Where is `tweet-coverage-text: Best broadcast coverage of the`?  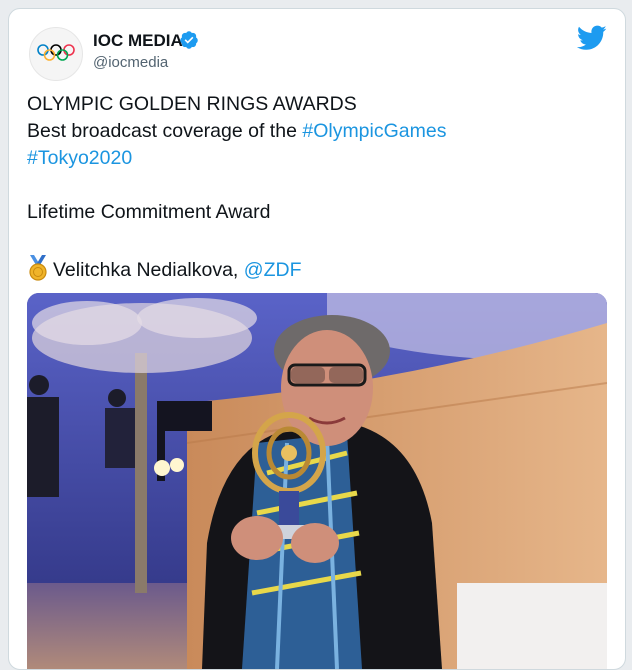
tweet-coverage-text: Best broadcast coverage of the is located at coordinates (165, 131).